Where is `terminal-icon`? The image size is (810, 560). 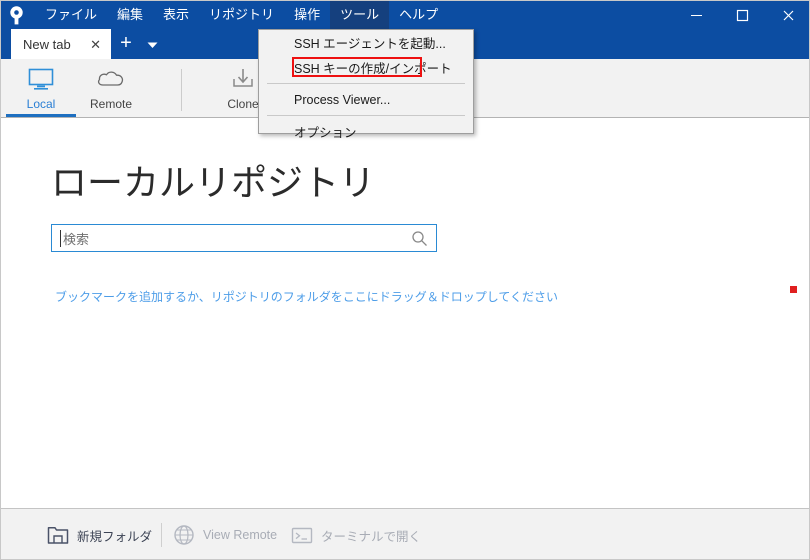 terminal-icon is located at coordinates (302, 535).